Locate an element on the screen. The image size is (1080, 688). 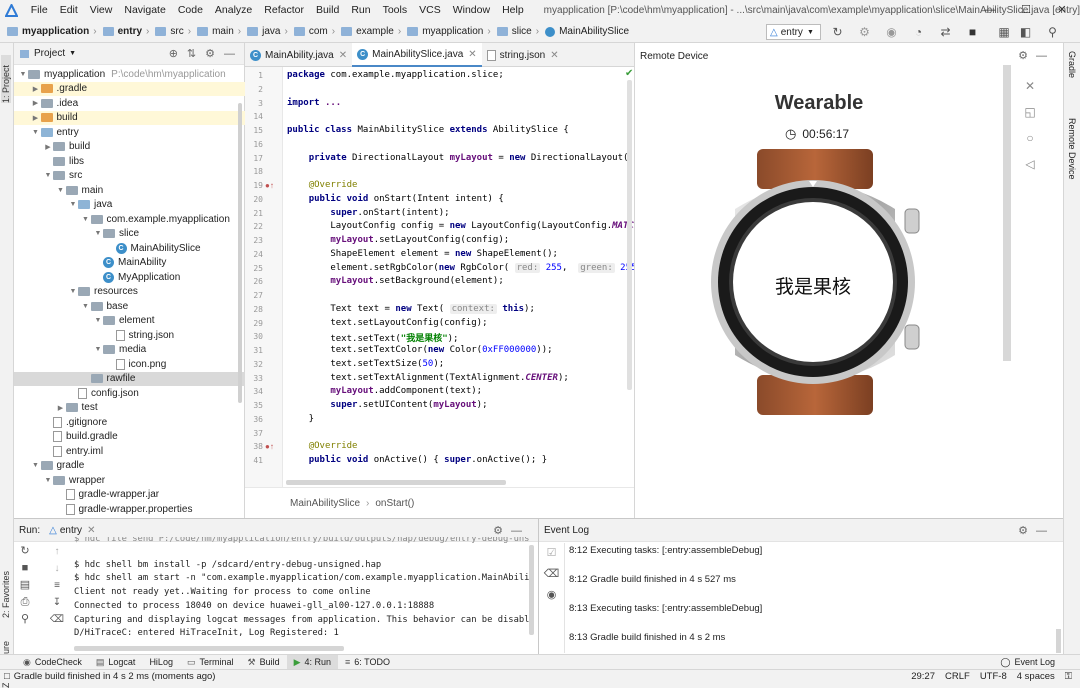
maximize-button: ☐ is located at coordinates (1026, 10).